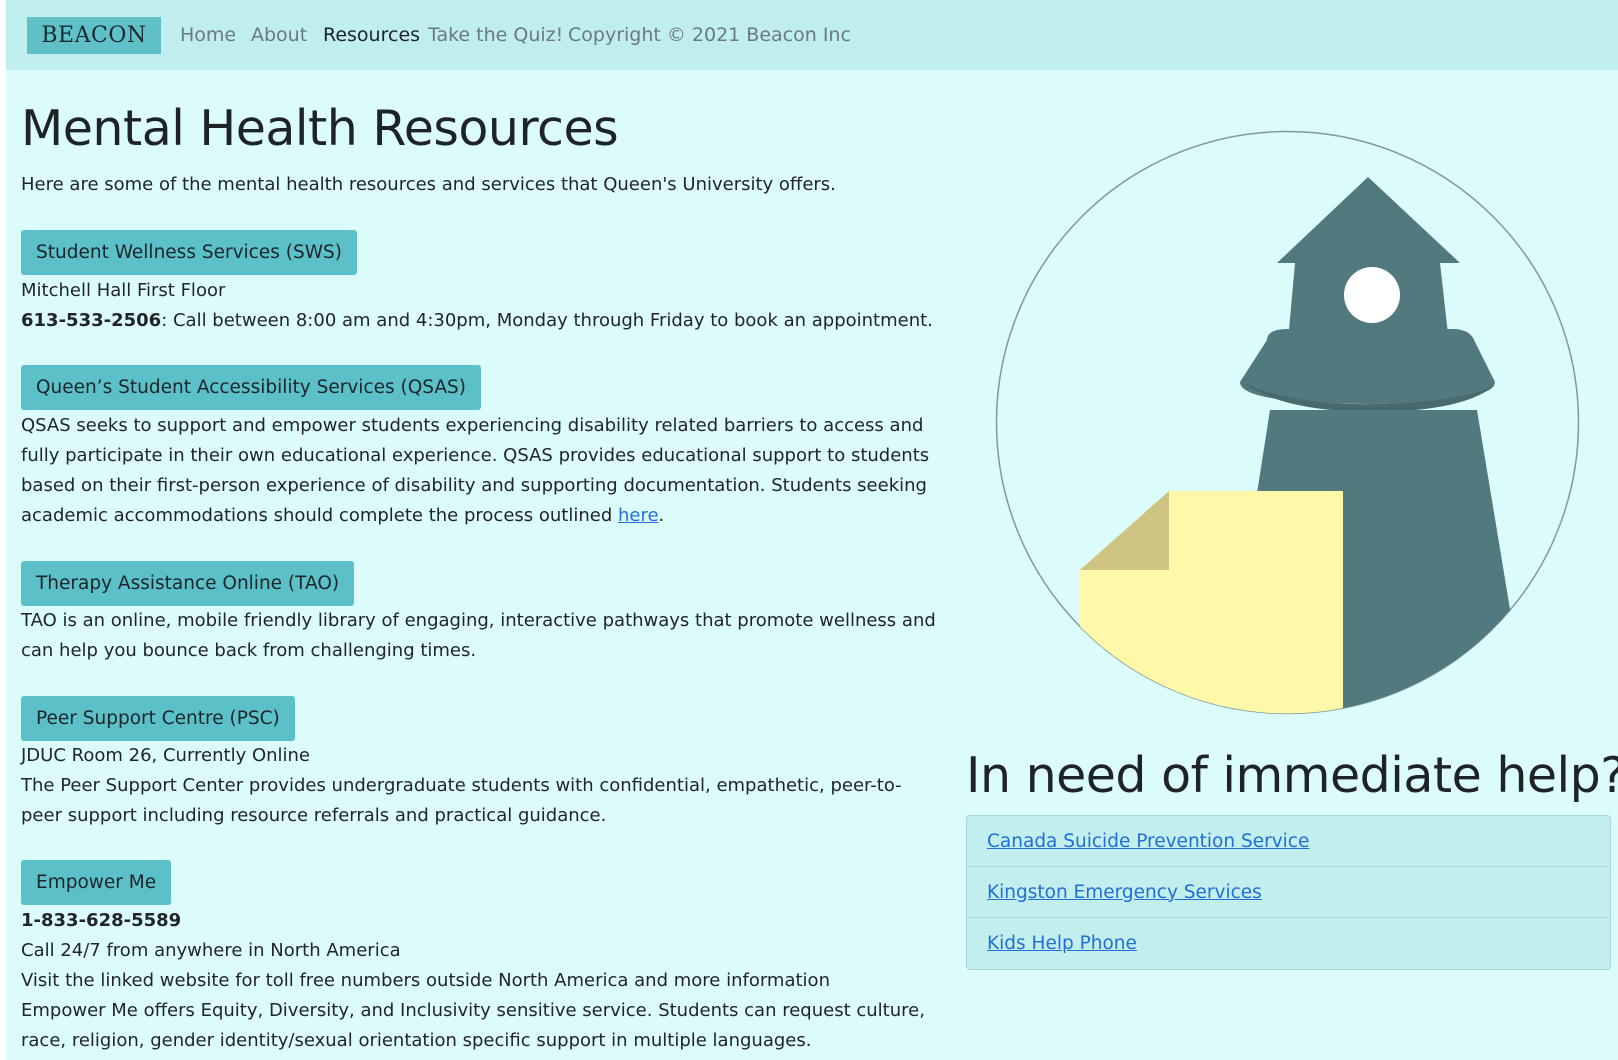 The height and width of the screenshot is (1060, 1618). What do you see at coordinates (1372, 295) in the screenshot?
I see `lighthouse-window` at bounding box center [1372, 295].